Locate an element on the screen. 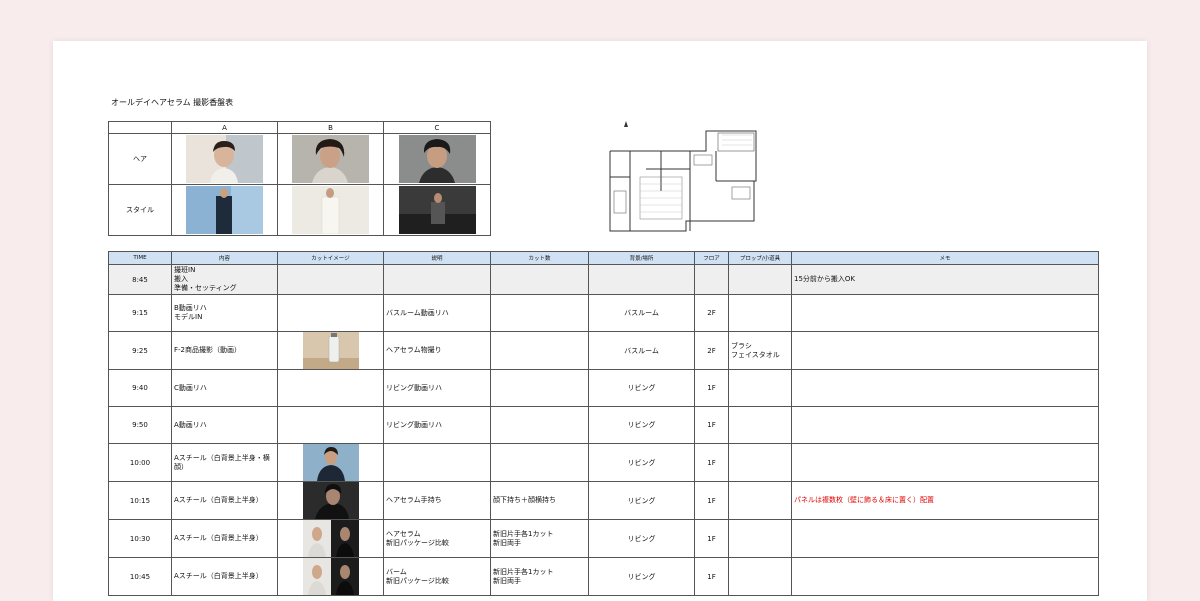 The image size is (1200, 601). time-cell: 8:45 is located at coordinates (140, 279).